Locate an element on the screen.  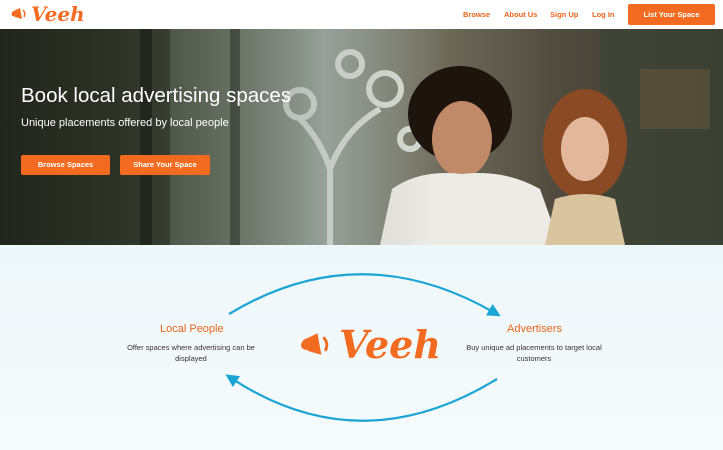
bottom-arrow is located at coordinates (361, 398).